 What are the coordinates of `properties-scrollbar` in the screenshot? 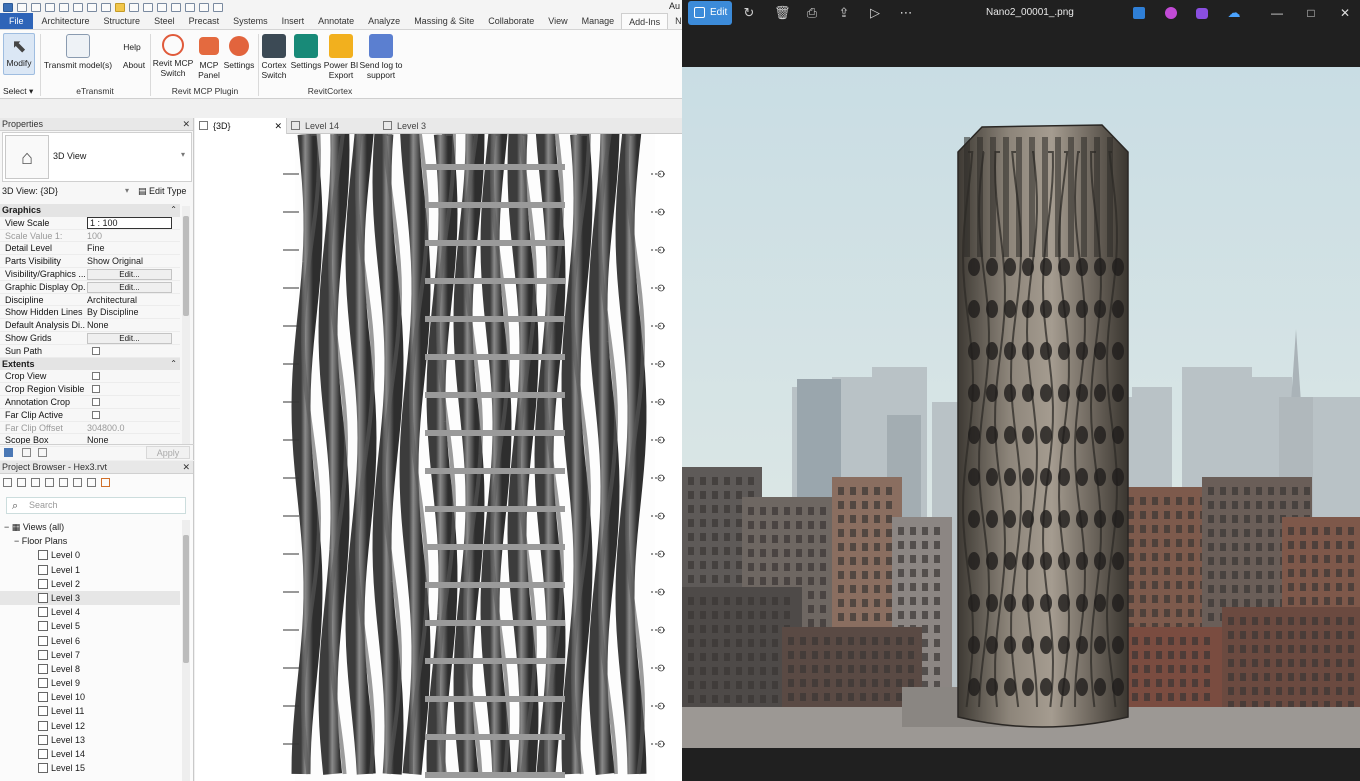 It's located at (186, 325).